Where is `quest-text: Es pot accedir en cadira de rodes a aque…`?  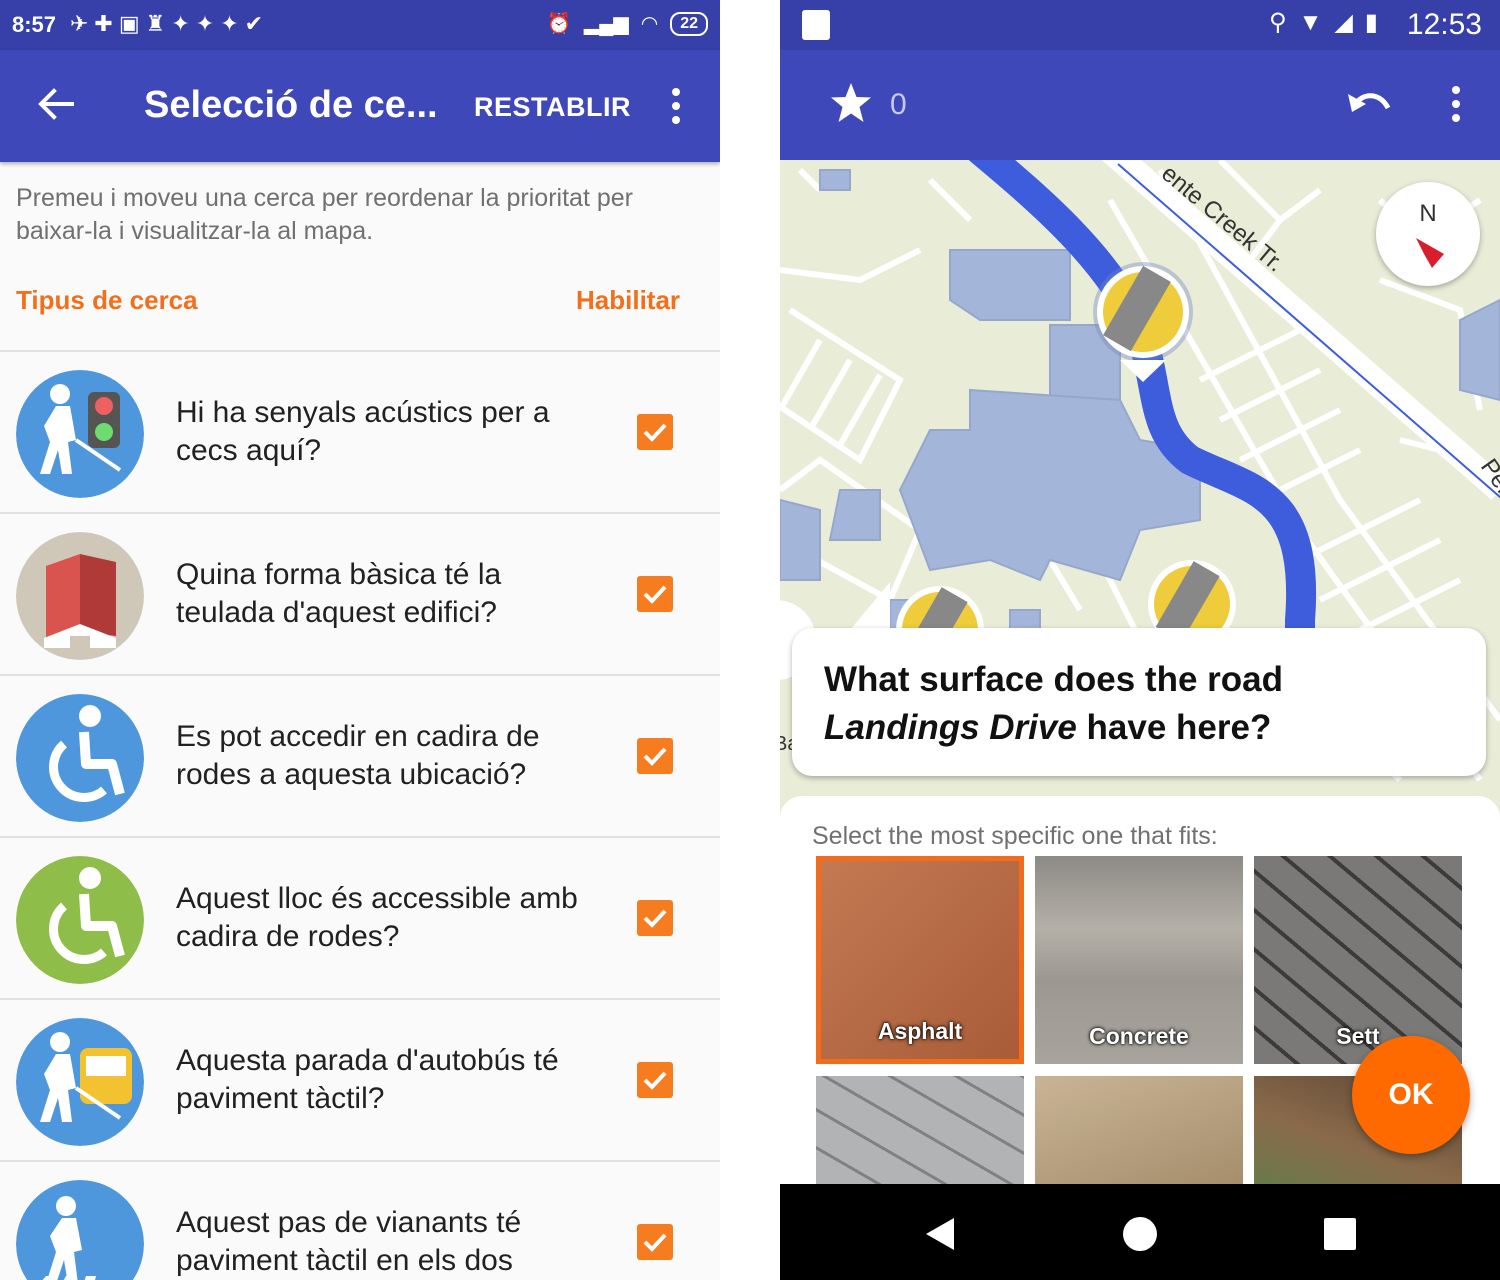 quest-text: Es pot accedir en cadira de rodes a aque… is located at coordinates (358, 755).